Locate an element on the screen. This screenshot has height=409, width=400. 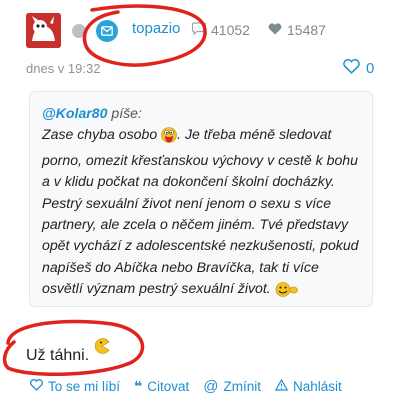
reply-message: Už táhni. is located at coordinates (68, 351).